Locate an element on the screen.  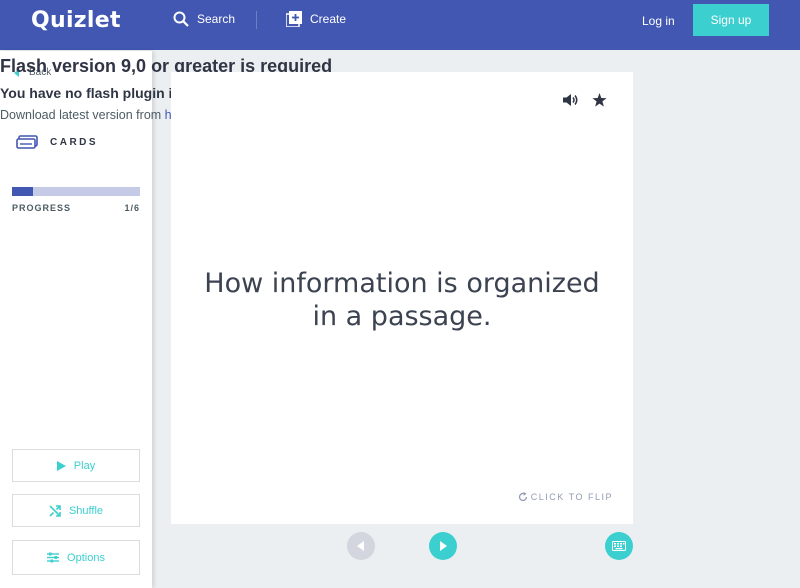
cards-icon is located at coordinates (27, 142).